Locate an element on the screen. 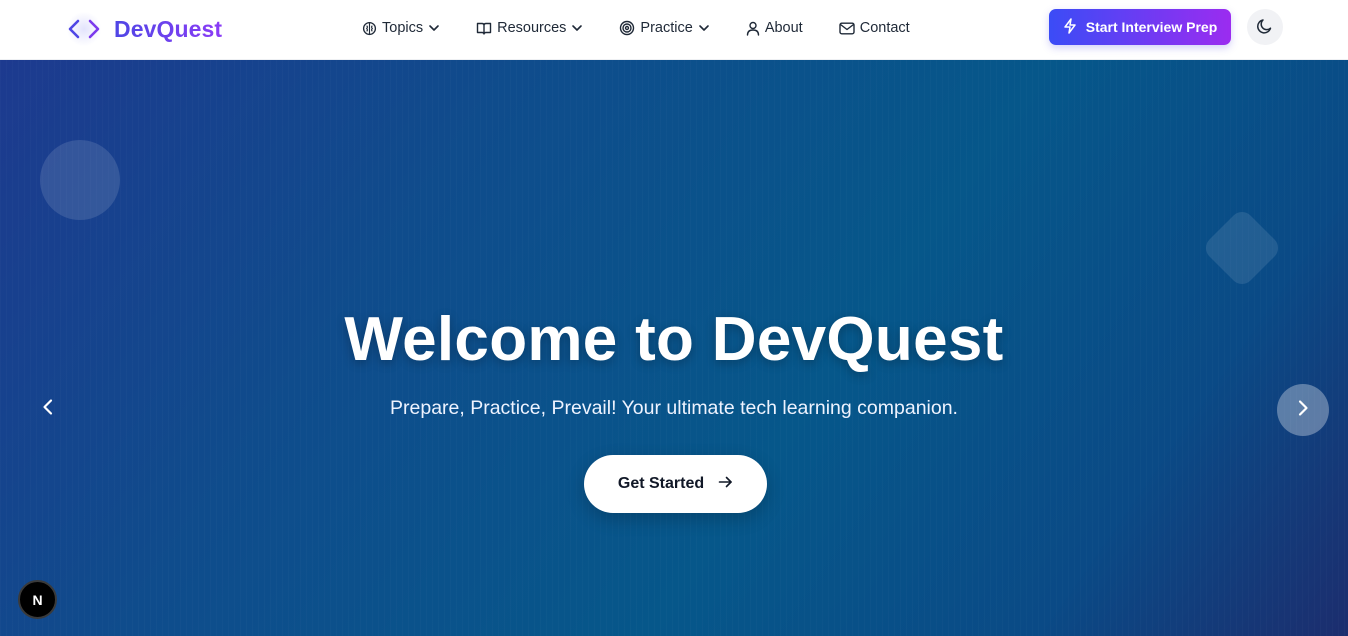 The height and width of the screenshot is (636, 1348). nav-item-practice: Practice is located at coordinates (664, 28).